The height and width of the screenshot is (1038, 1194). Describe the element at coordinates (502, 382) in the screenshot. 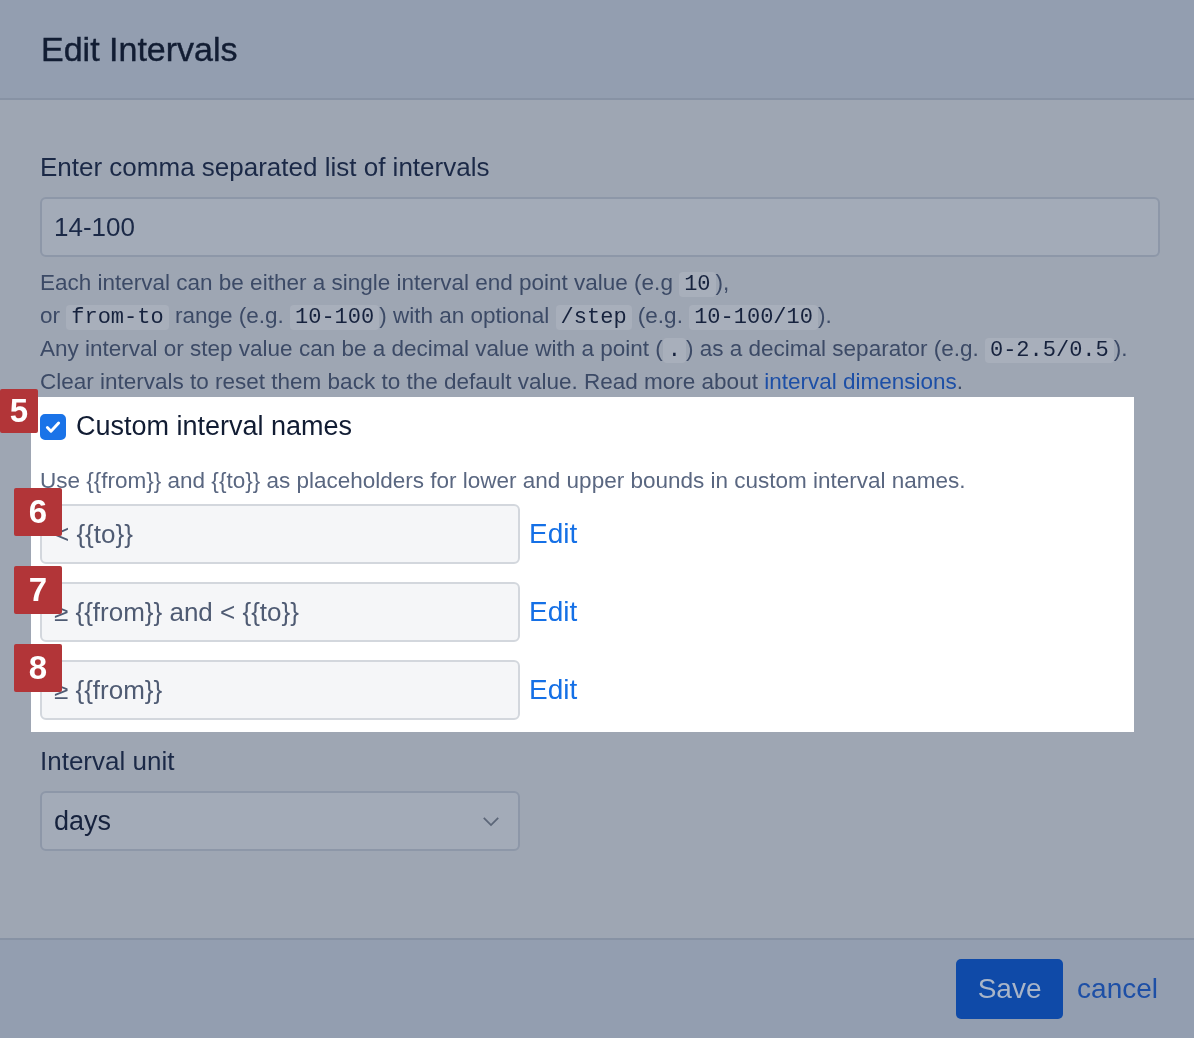

I see `help-text: Clear intervals to reset them back to the default value. Read more about interval dimensions.` at that location.